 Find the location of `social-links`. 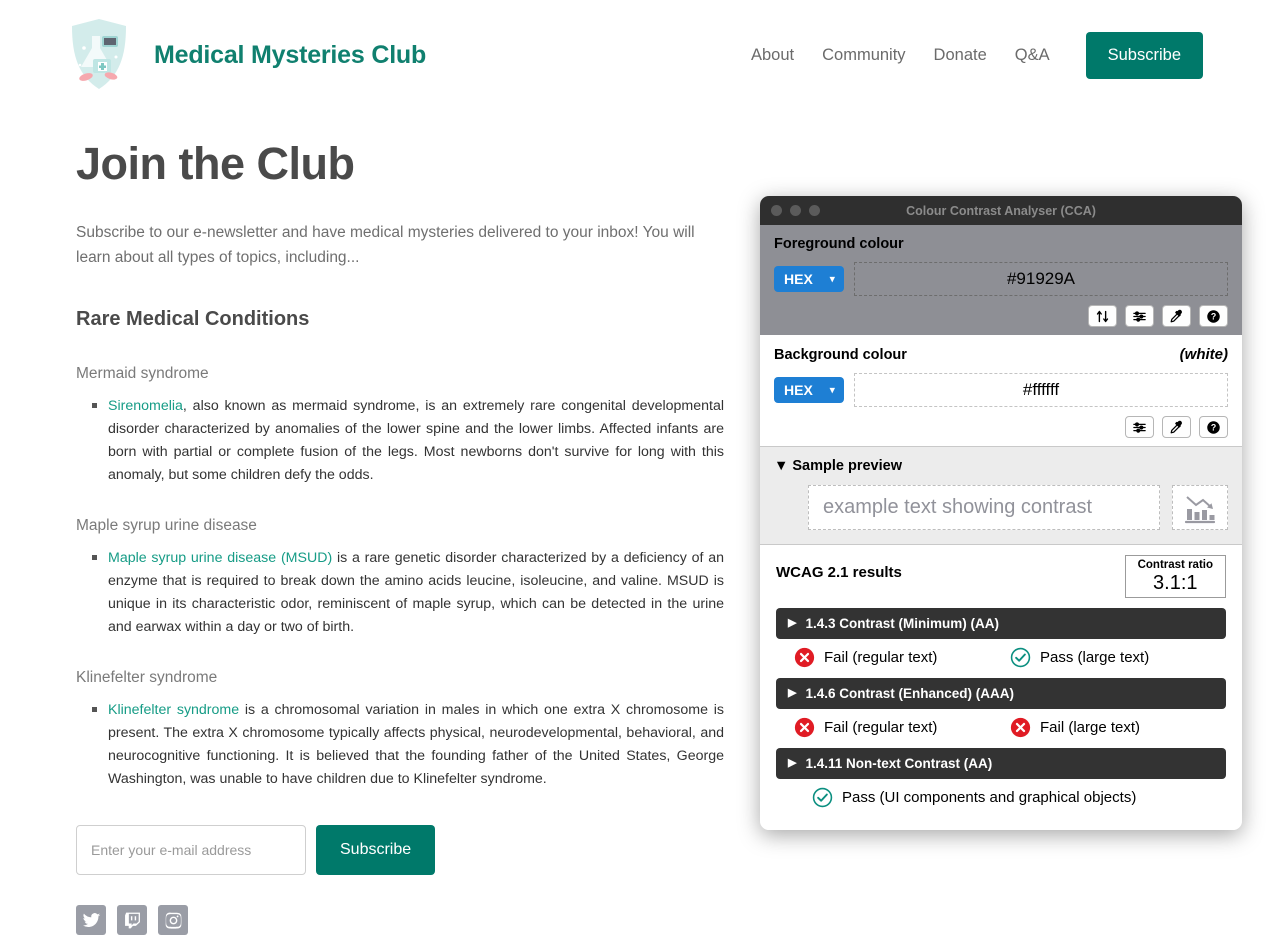

social-links is located at coordinates (408, 920).